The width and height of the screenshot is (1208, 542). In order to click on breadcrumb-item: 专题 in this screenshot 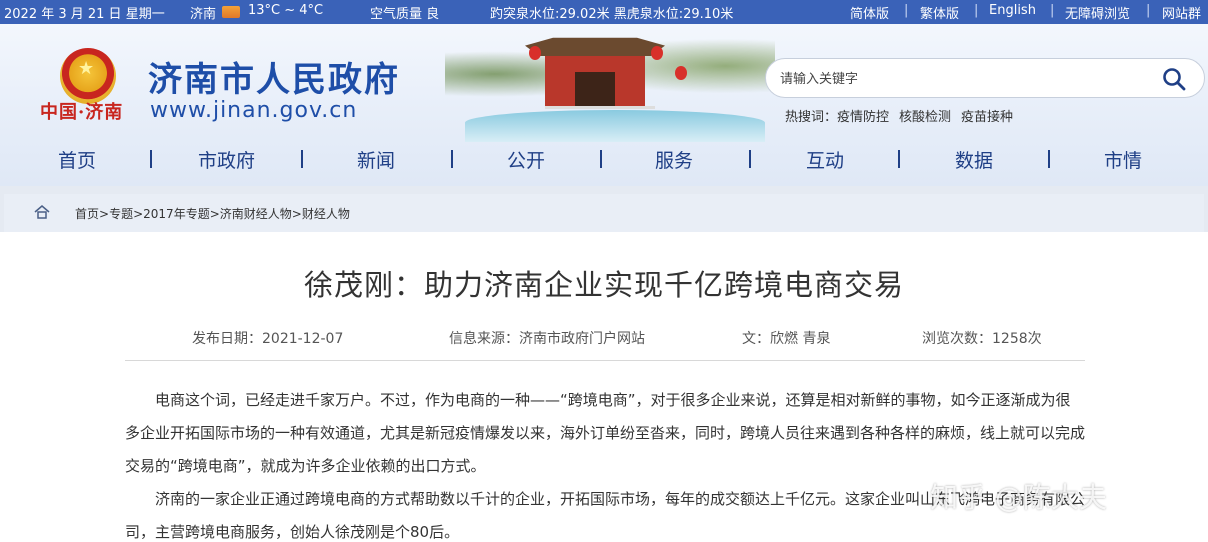, I will do `click(121, 214)`.